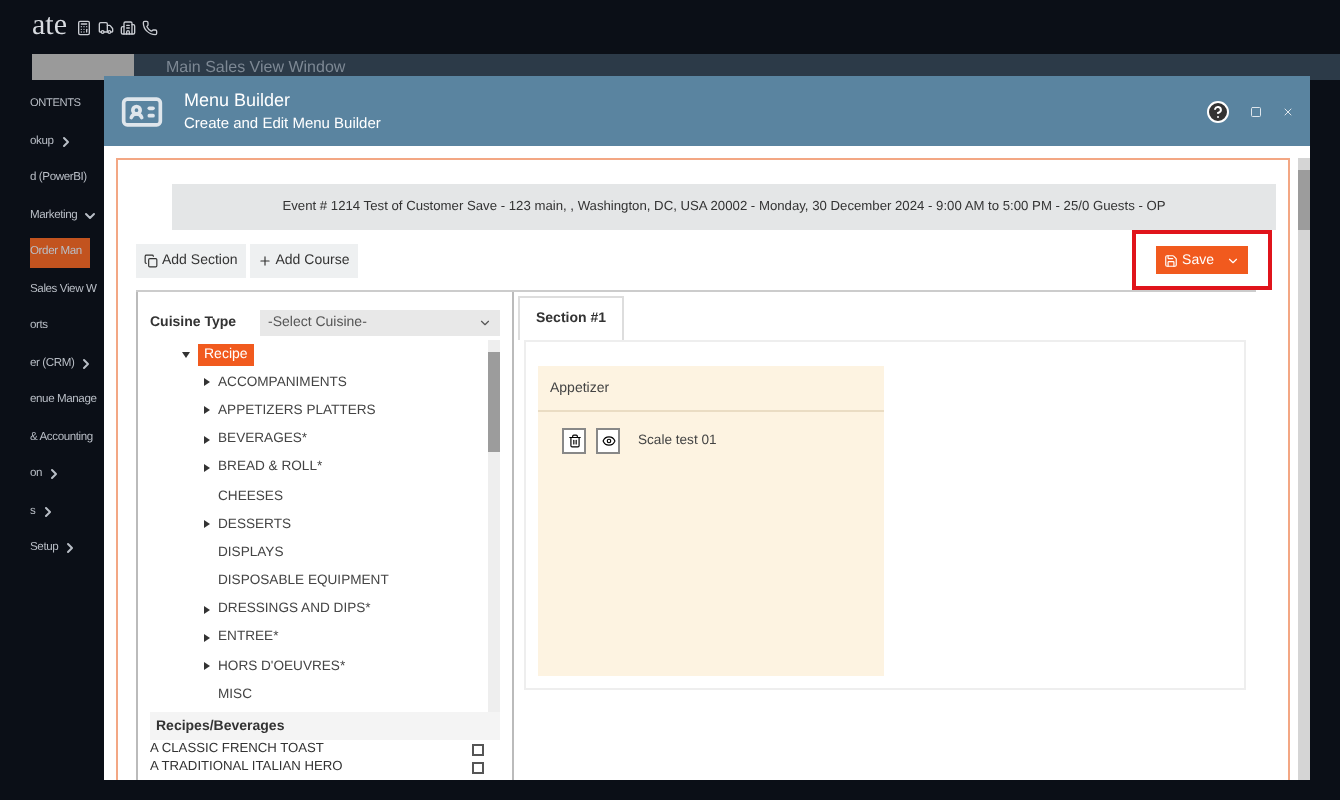  Describe the element at coordinates (264, 260) in the screenshot. I see `plus-icon` at that location.